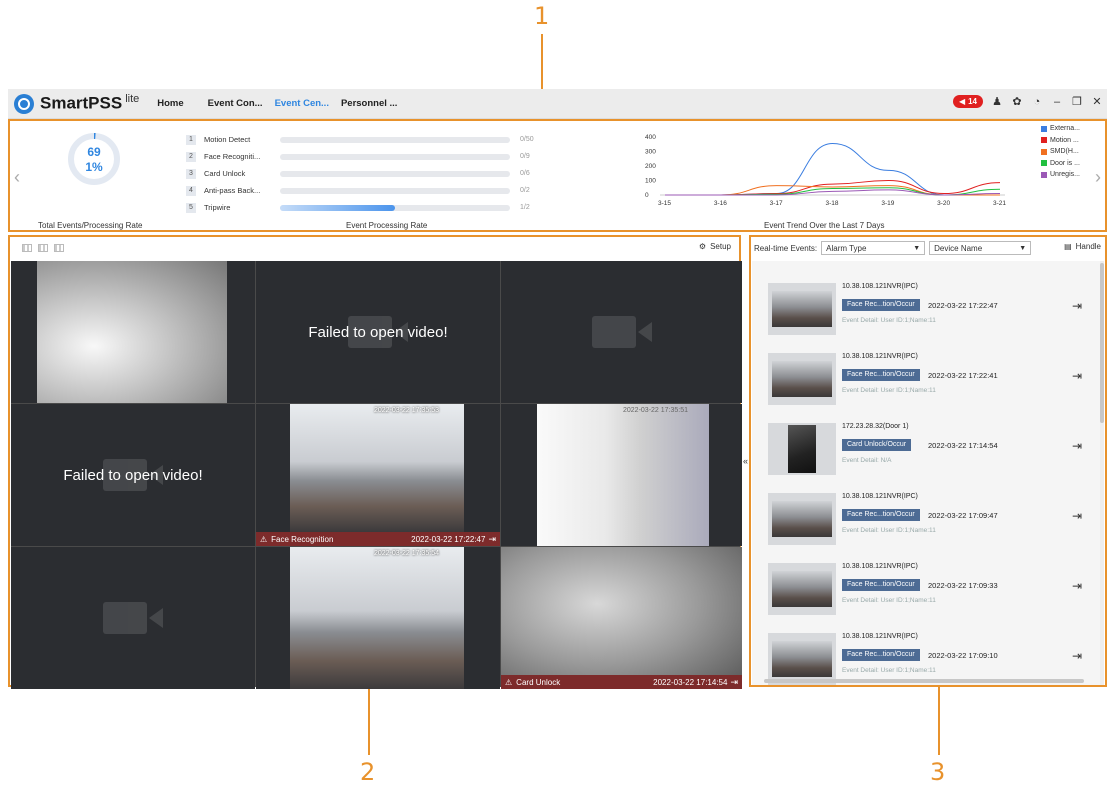 The height and width of the screenshot is (786, 1107). Describe the element at coordinates (824, 225) in the screenshot. I see `trend-title: Event Trend Over the Last 7 Days` at that location.